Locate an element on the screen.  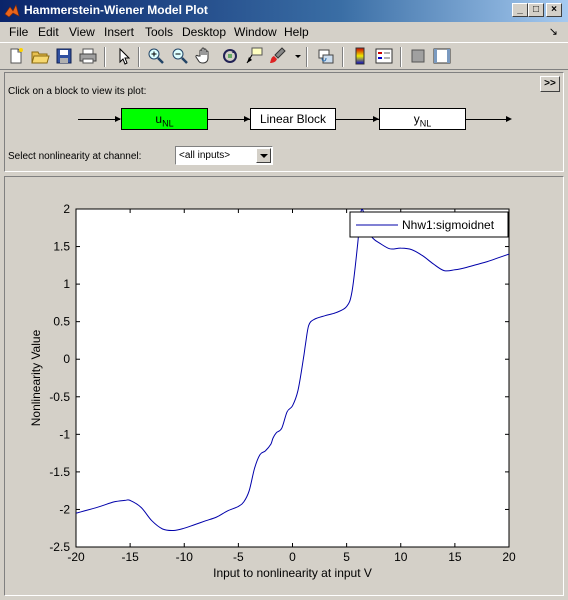
channel-select: <all inputs> is located at coordinates (224, 155).